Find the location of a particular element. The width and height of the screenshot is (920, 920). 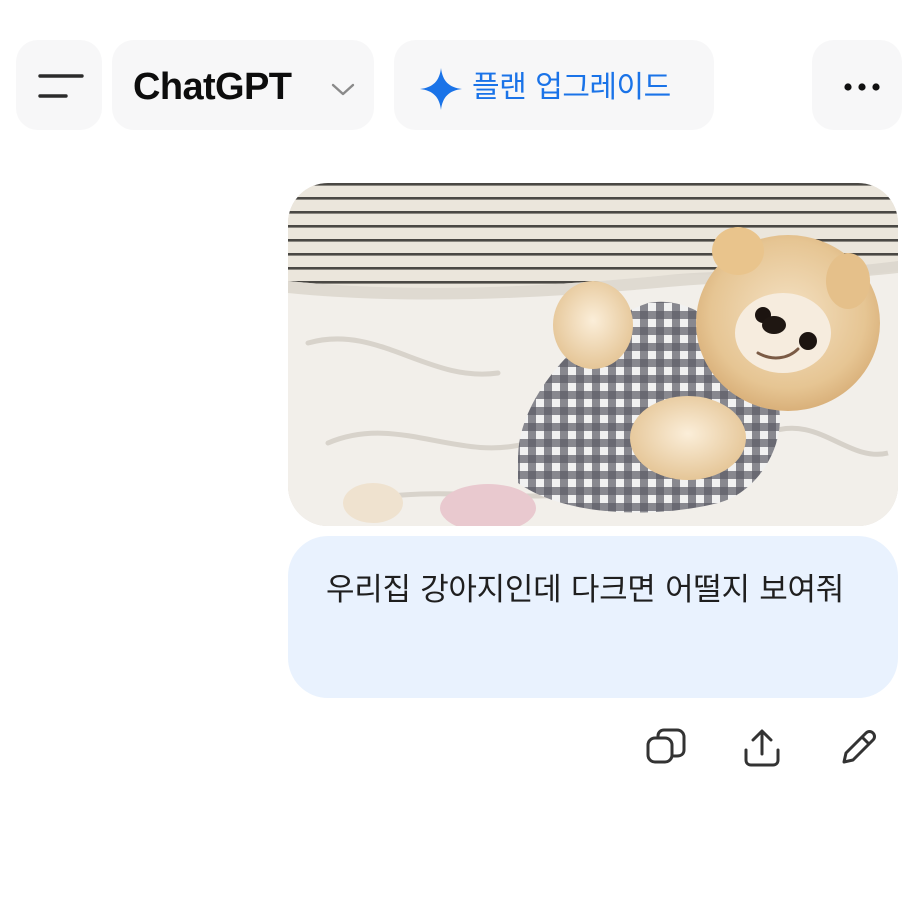

edit-icon is located at coordinates (858, 748).